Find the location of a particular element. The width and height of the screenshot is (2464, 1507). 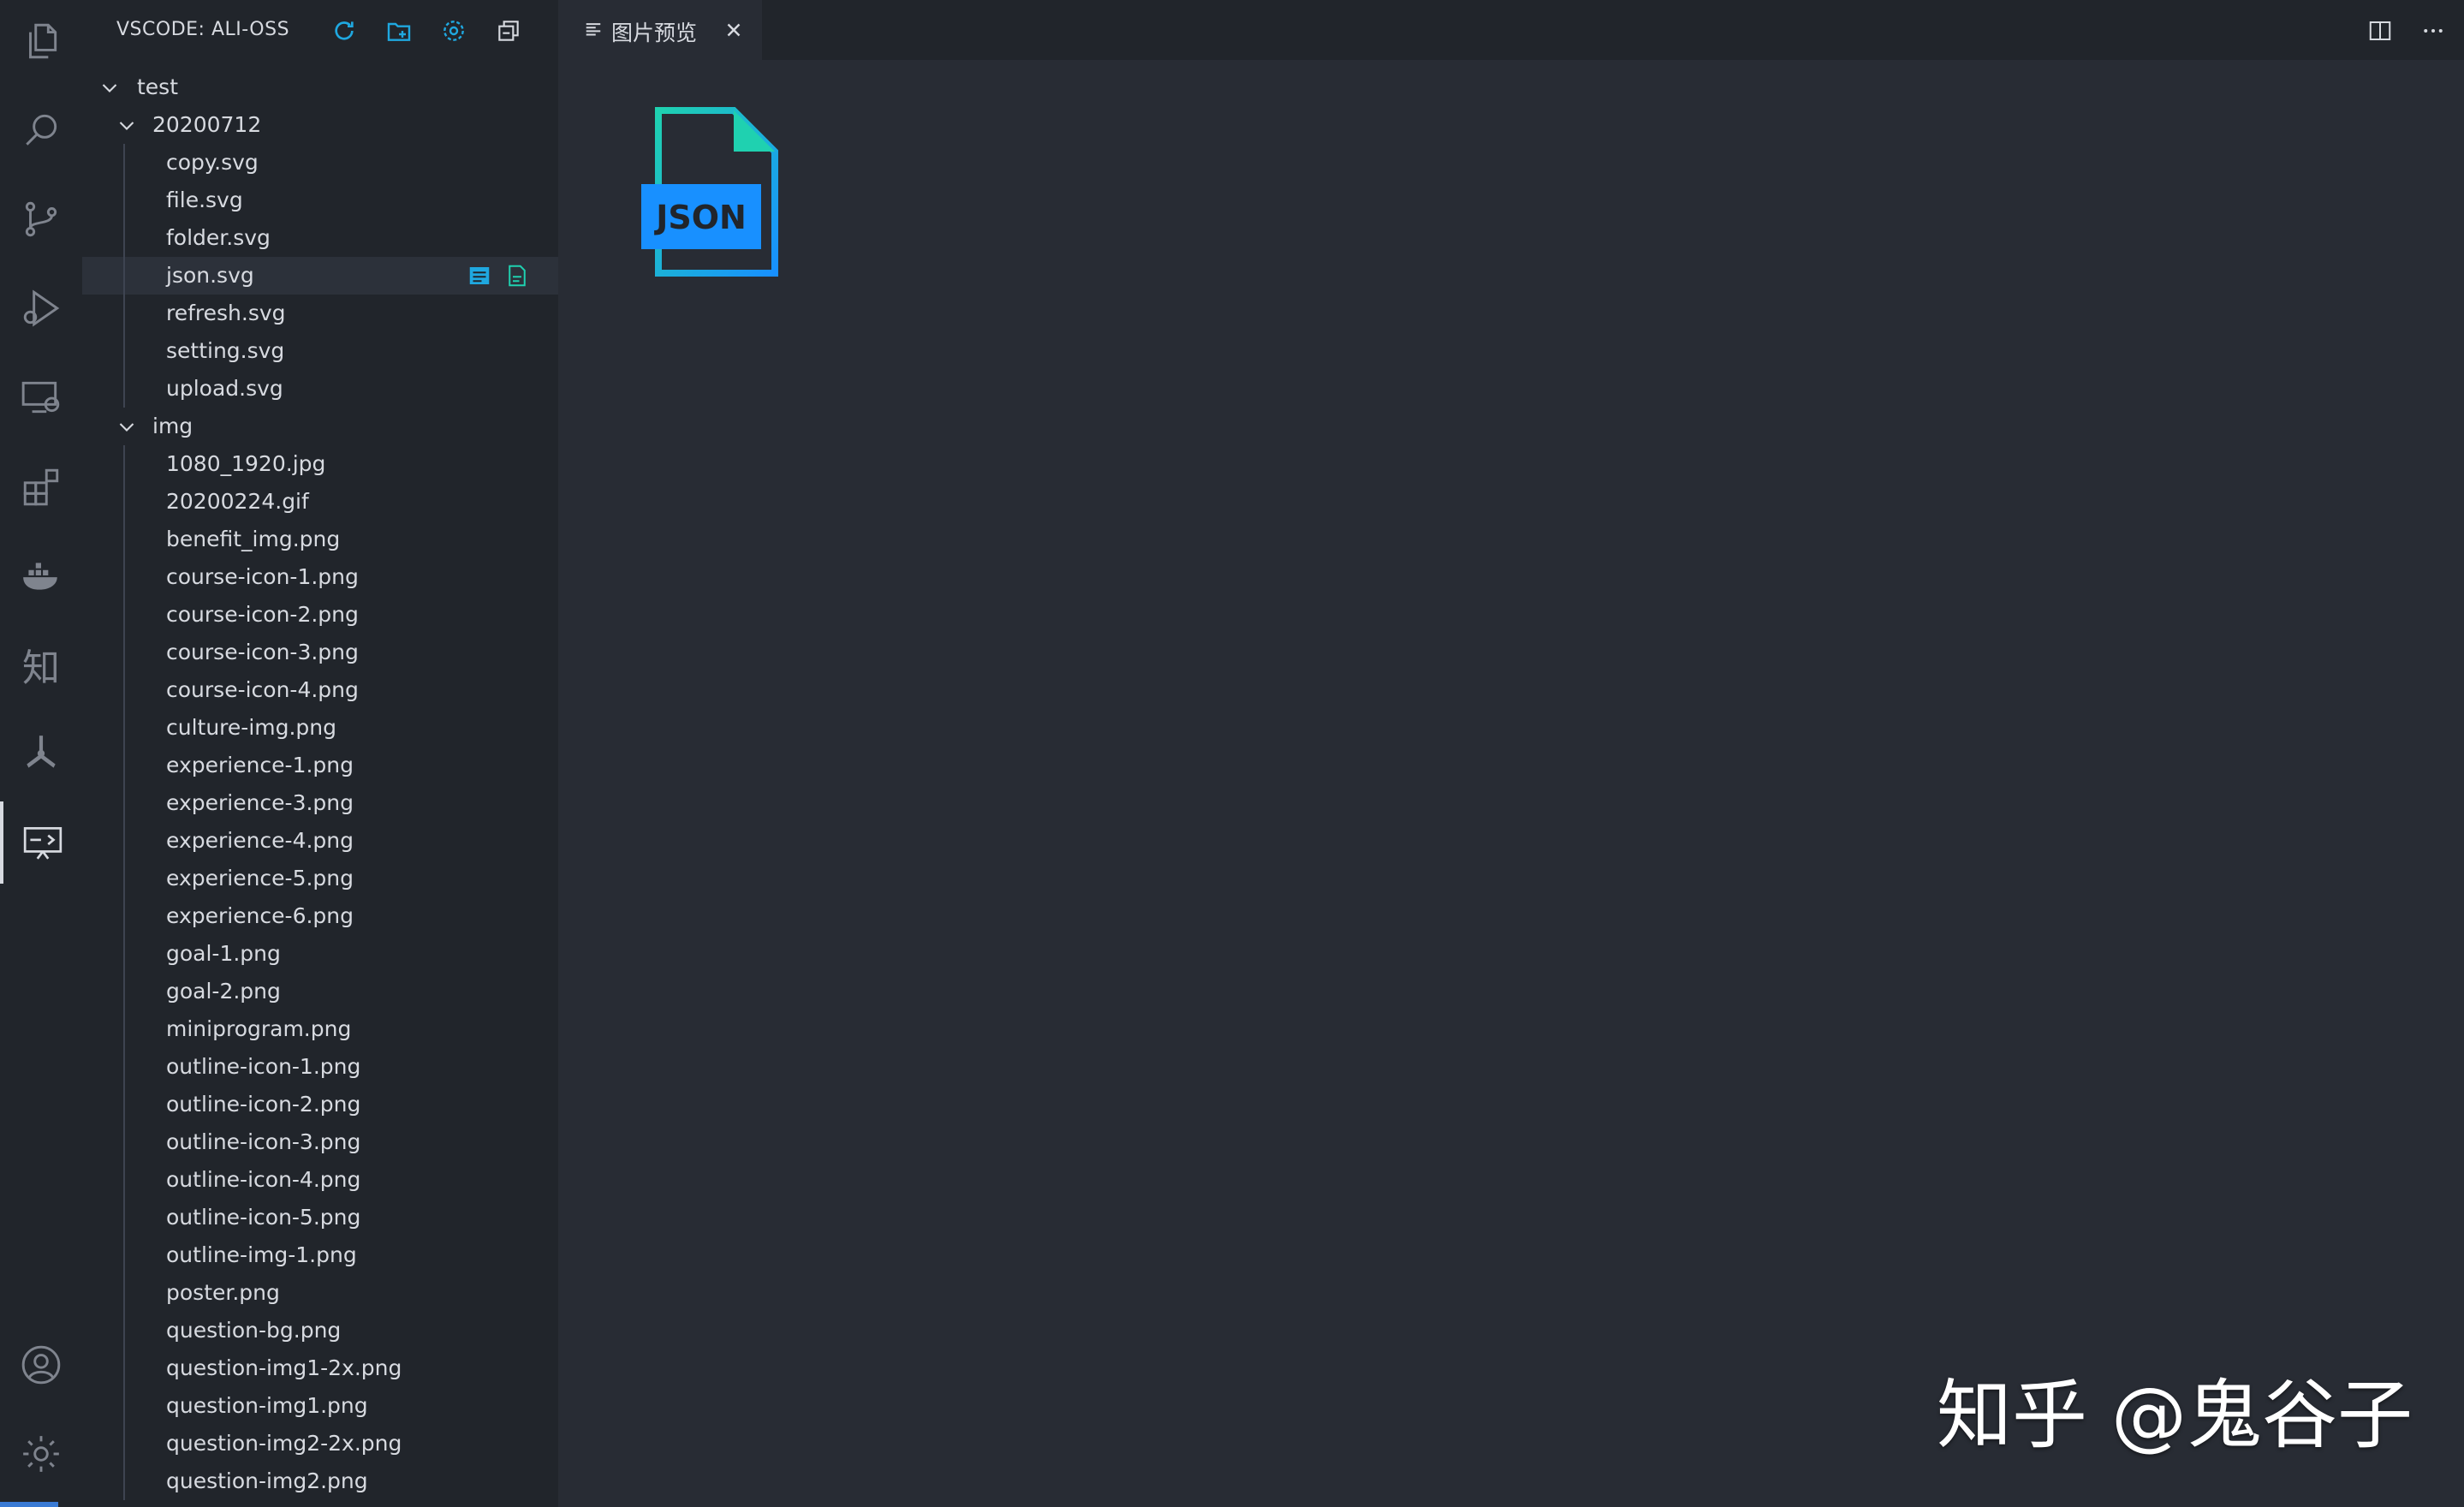

tree-file: goal-1.png is located at coordinates (320, 954).